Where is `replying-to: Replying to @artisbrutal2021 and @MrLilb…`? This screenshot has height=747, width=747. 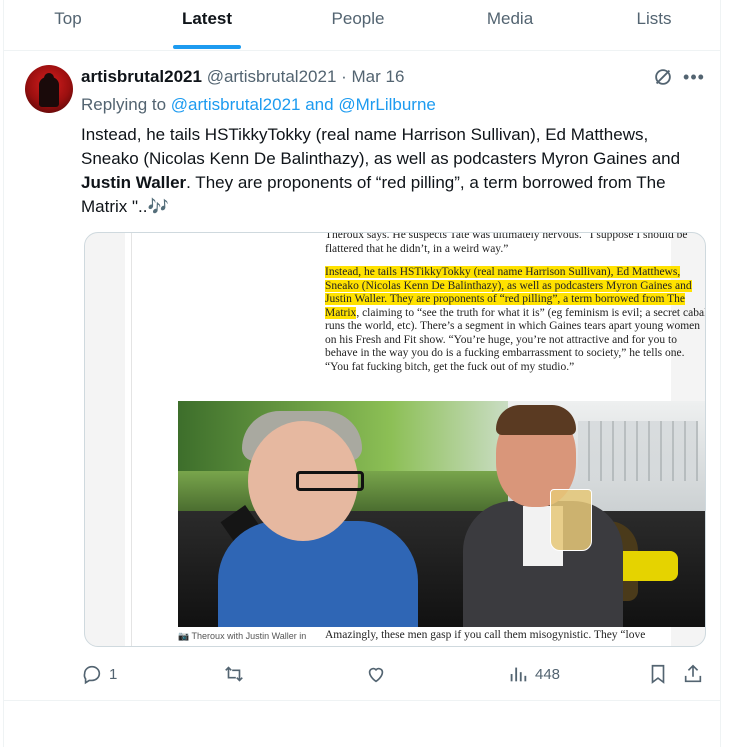
replying-to: Replying to @artisbrutal2021 and @MrLilb… is located at coordinates (258, 105).